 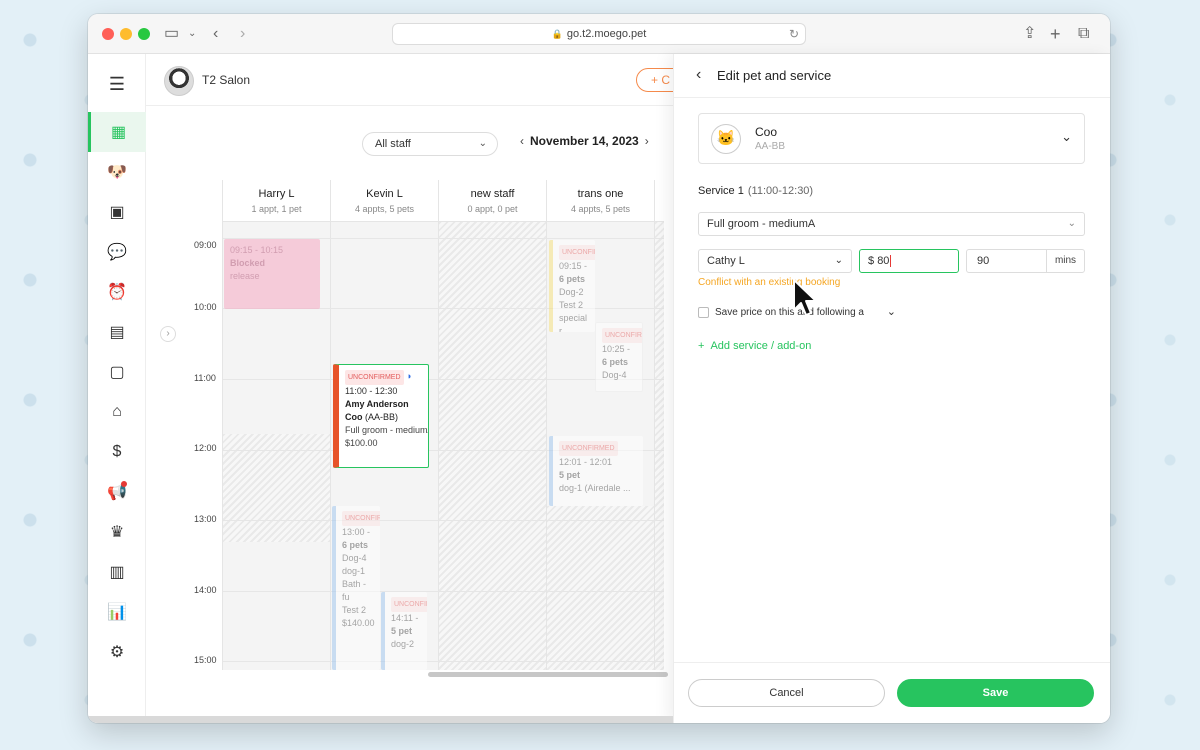 I want to click on expand-panel-icon: ›, so click(x=168, y=334).